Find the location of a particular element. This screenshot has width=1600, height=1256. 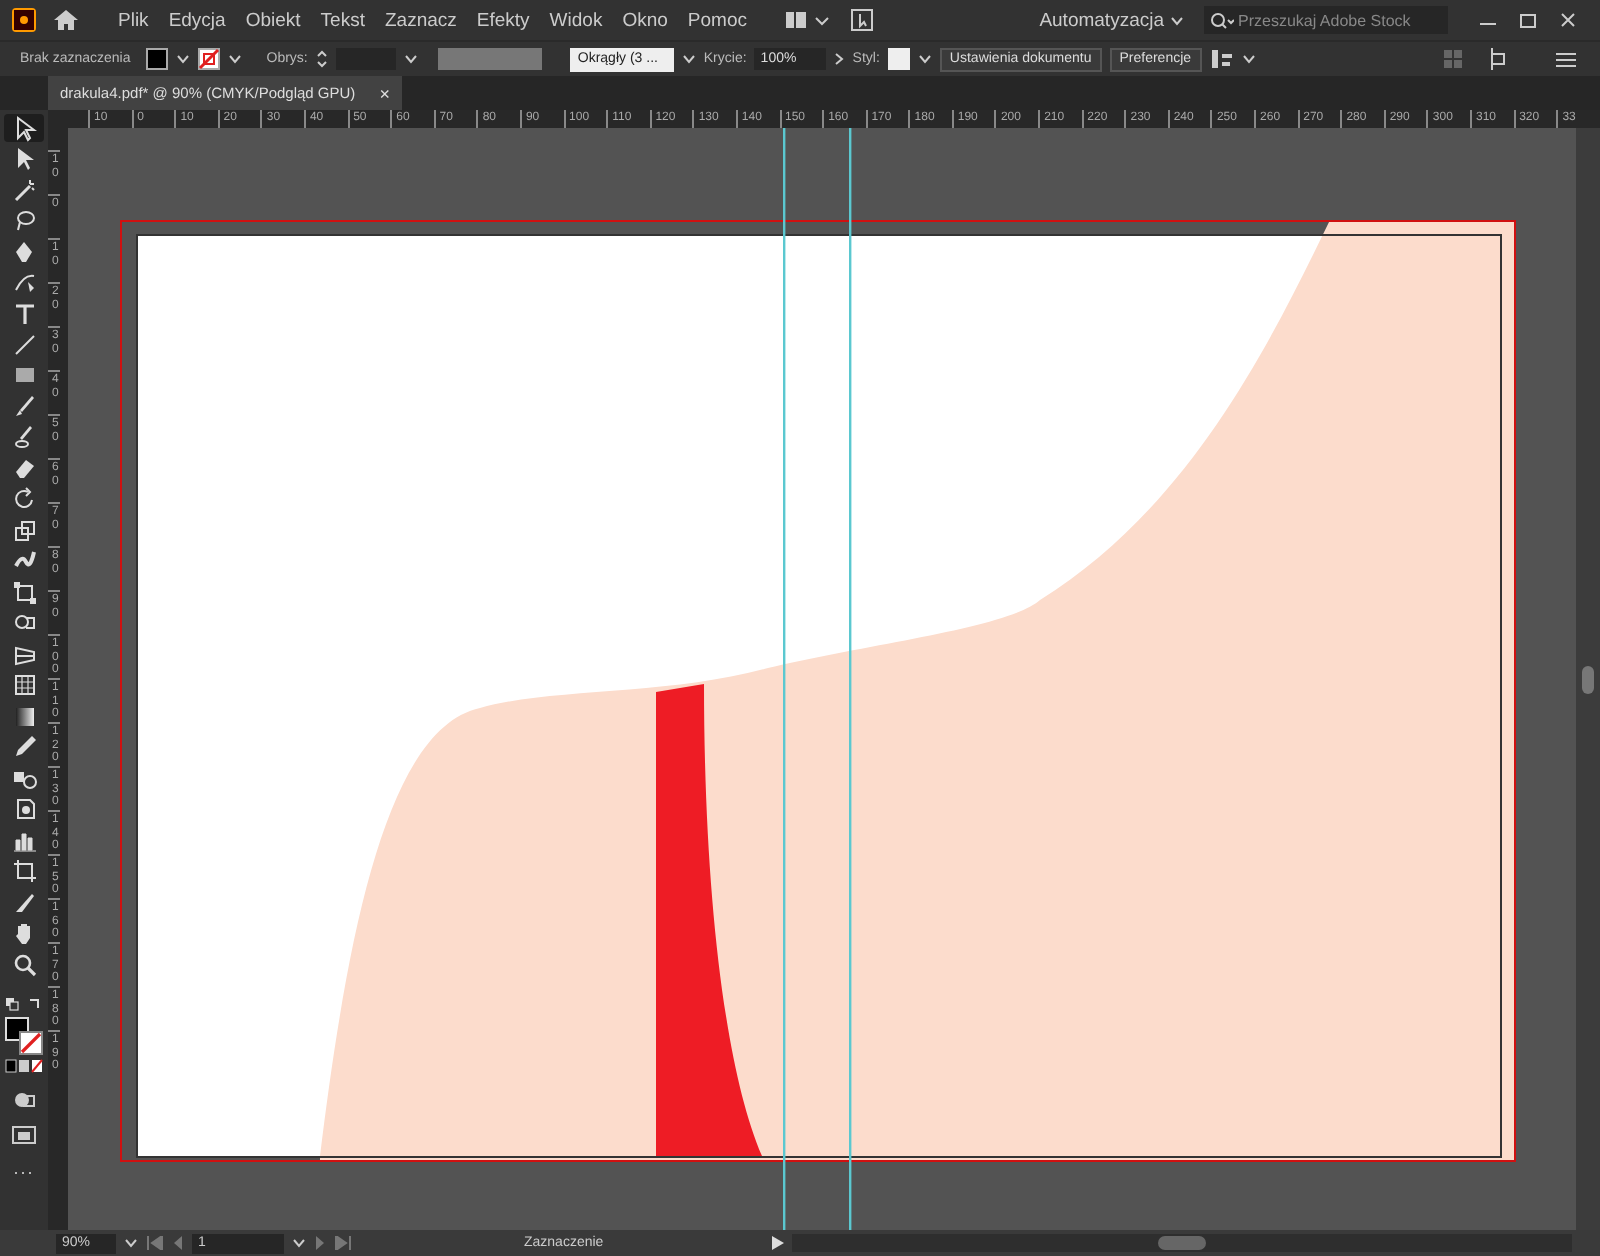

rotate-tool-icon is located at coordinates (24, 499).